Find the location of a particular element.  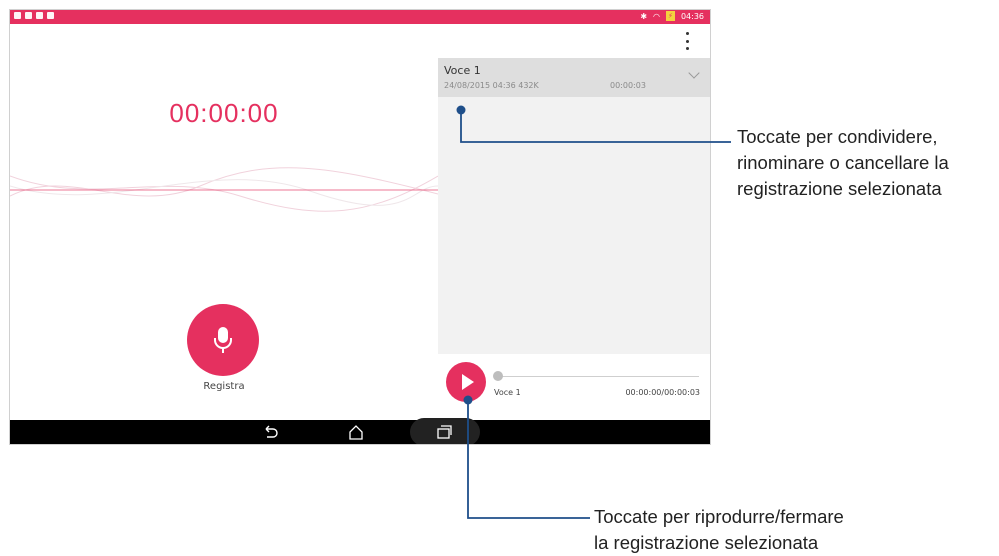

callout-line: Toccate per condividere, is located at coordinates (837, 136).